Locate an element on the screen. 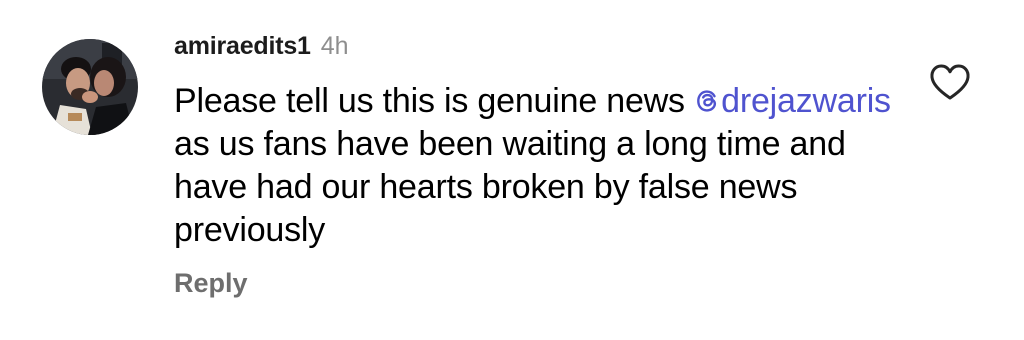  reply-button: Reply is located at coordinates (211, 283).